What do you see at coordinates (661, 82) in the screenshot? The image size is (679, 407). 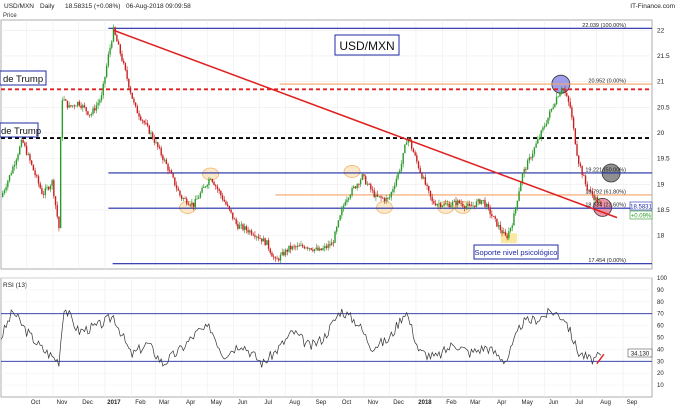 I see `price-y-tick-label: 21` at bounding box center [661, 82].